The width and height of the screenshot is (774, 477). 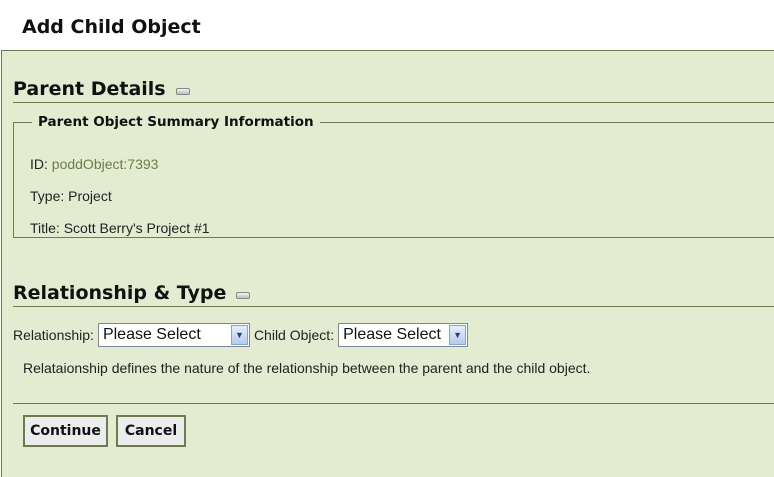 I want to click on relationship-heading: Relationship & Type, so click(x=132, y=293).